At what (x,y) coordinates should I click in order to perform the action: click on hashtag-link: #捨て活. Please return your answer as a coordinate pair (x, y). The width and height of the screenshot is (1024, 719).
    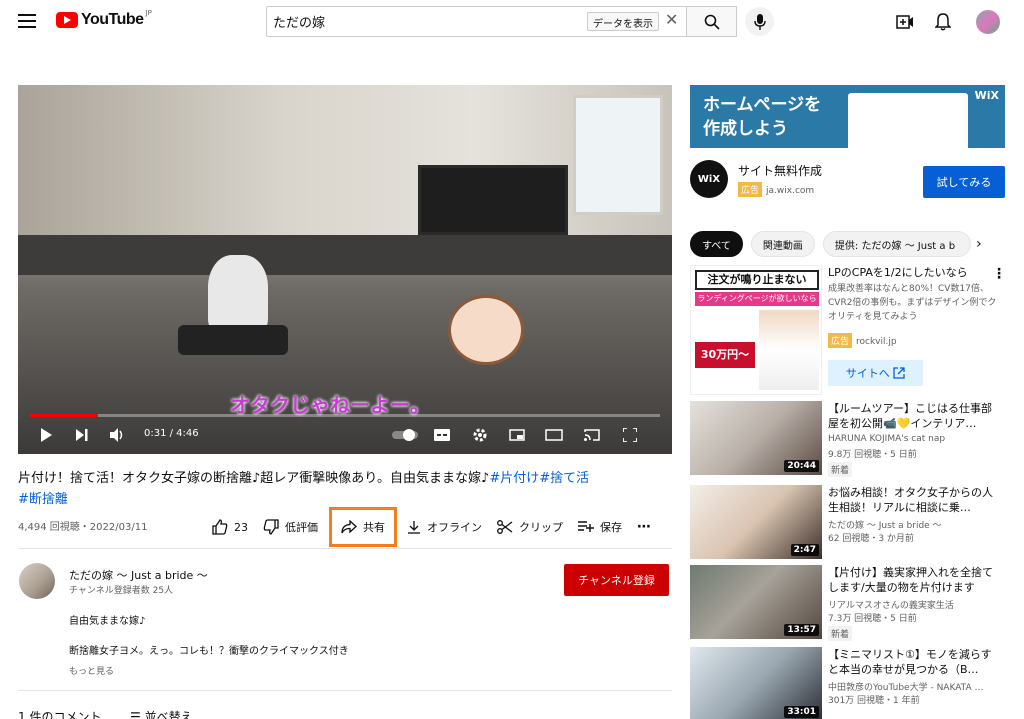
    Looking at the image, I should click on (564, 478).